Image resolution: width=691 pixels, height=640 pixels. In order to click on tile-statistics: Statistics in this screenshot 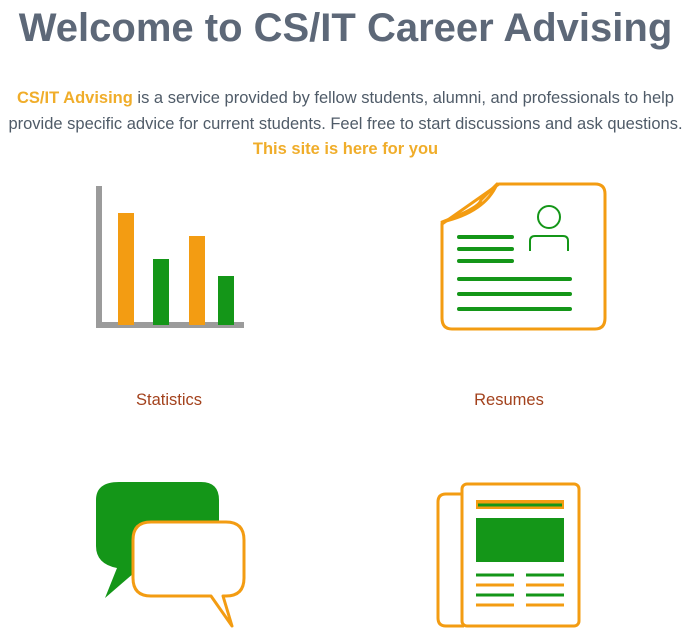, I will do `click(169, 300)`.